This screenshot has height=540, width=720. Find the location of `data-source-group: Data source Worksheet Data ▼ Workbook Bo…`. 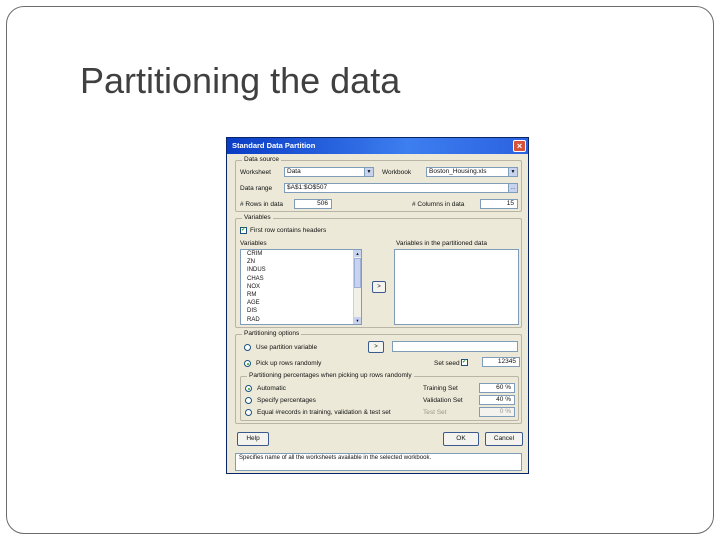

data-source-group: Data source Worksheet Data ▼ Workbook Bo… is located at coordinates (378, 184).